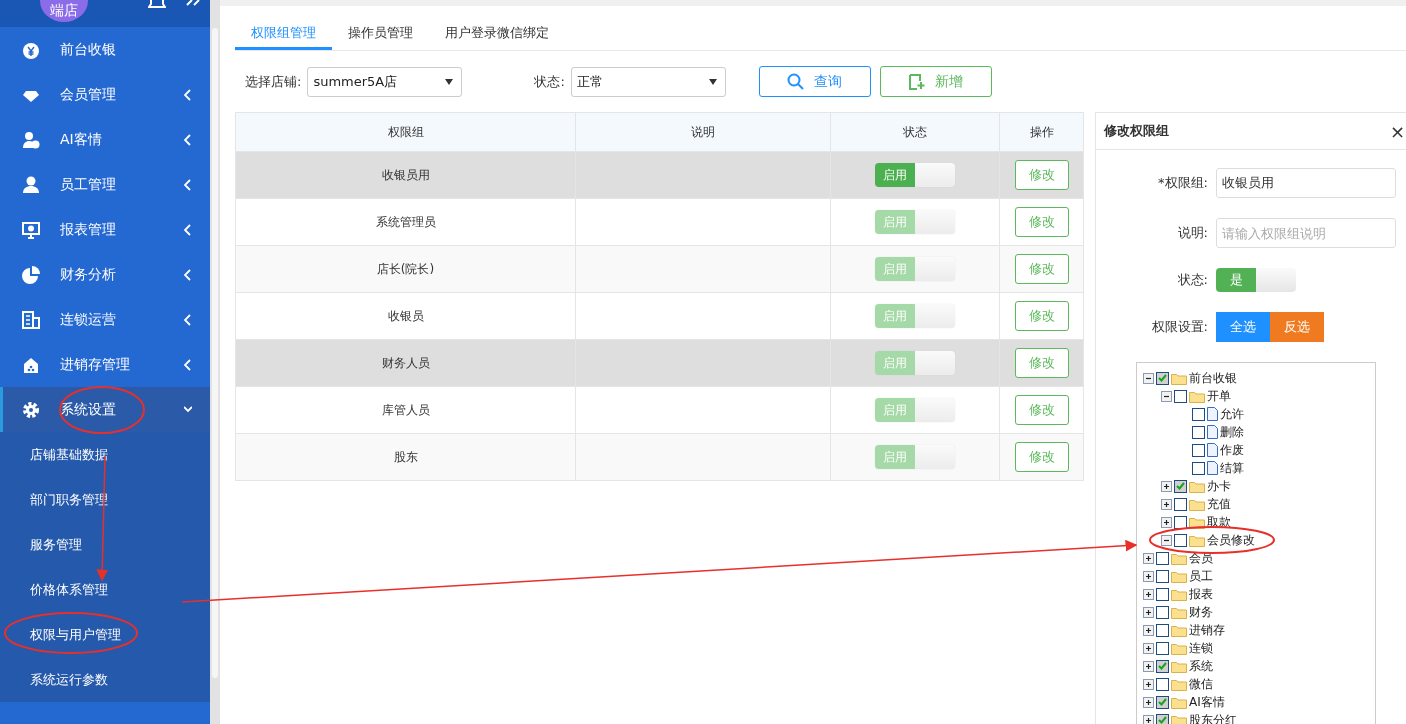 The height and width of the screenshot is (724, 1406). I want to click on tree-label: 删除, so click(1232, 432).